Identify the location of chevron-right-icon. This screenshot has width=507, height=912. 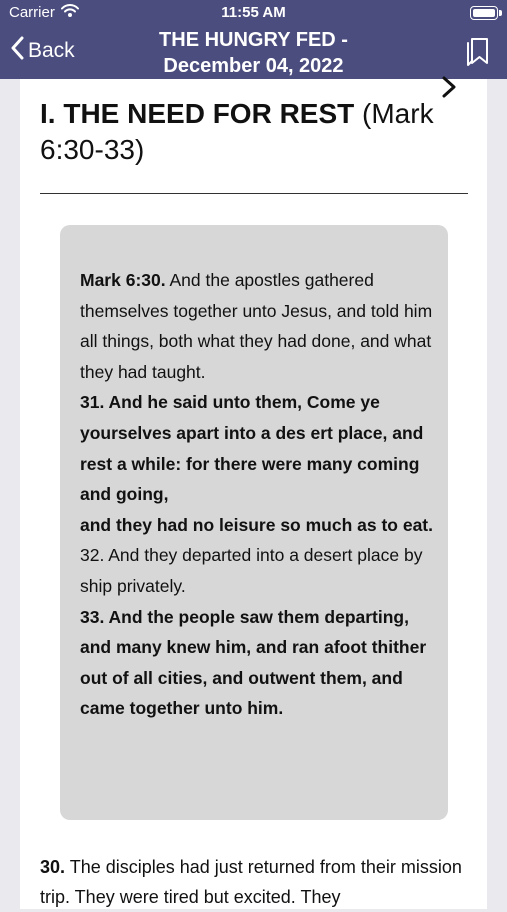
(449, 90).